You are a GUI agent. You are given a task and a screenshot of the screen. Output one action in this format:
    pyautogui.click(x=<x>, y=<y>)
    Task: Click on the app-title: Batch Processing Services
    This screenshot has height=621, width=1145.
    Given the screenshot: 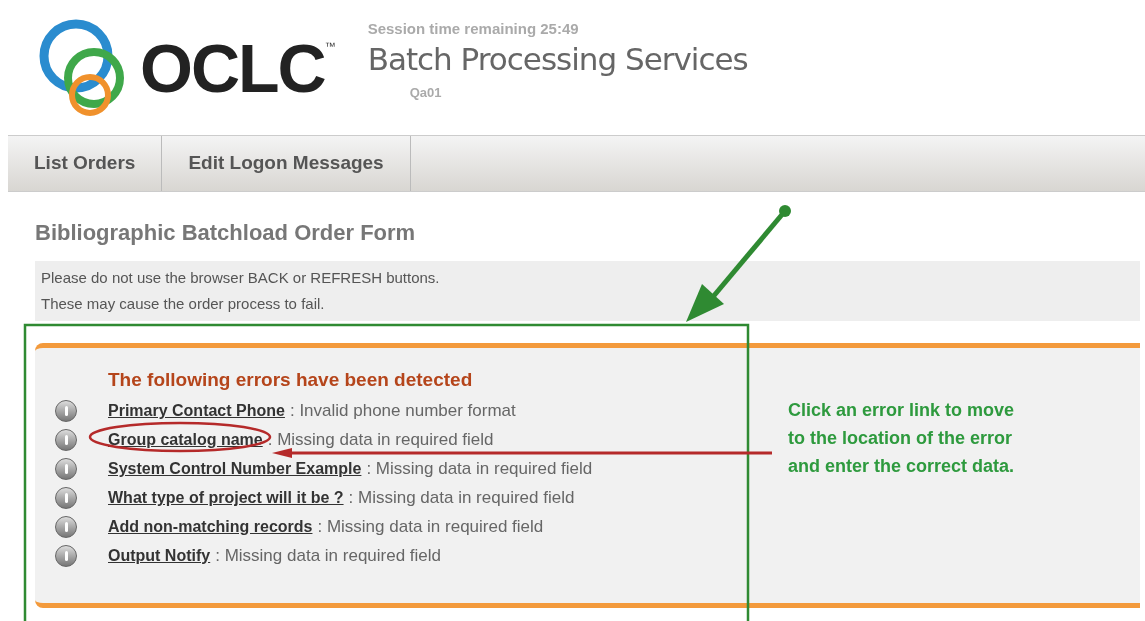 What is the action you would take?
    pyautogui.click(x=557, y=58)
    